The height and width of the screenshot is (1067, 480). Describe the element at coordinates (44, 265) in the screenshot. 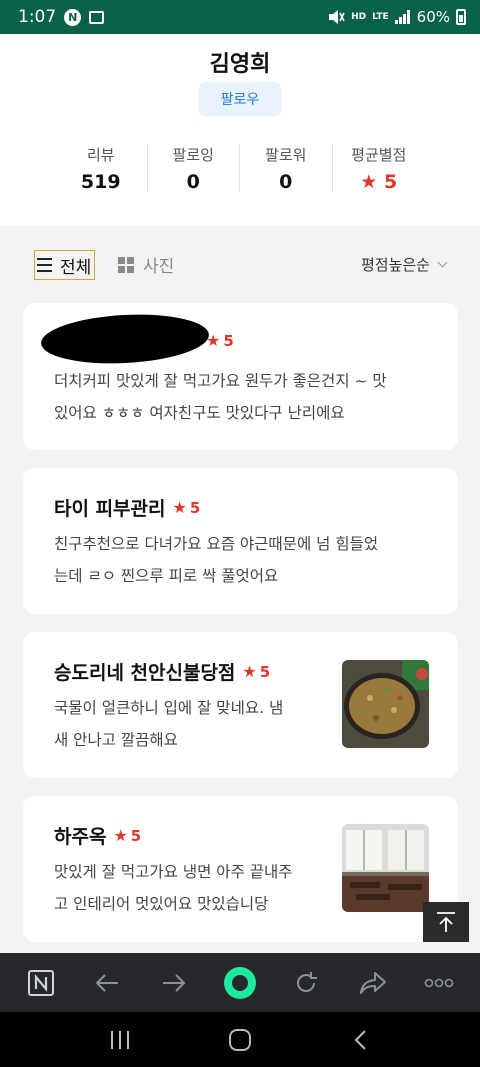

I see `list-icon` at that location.